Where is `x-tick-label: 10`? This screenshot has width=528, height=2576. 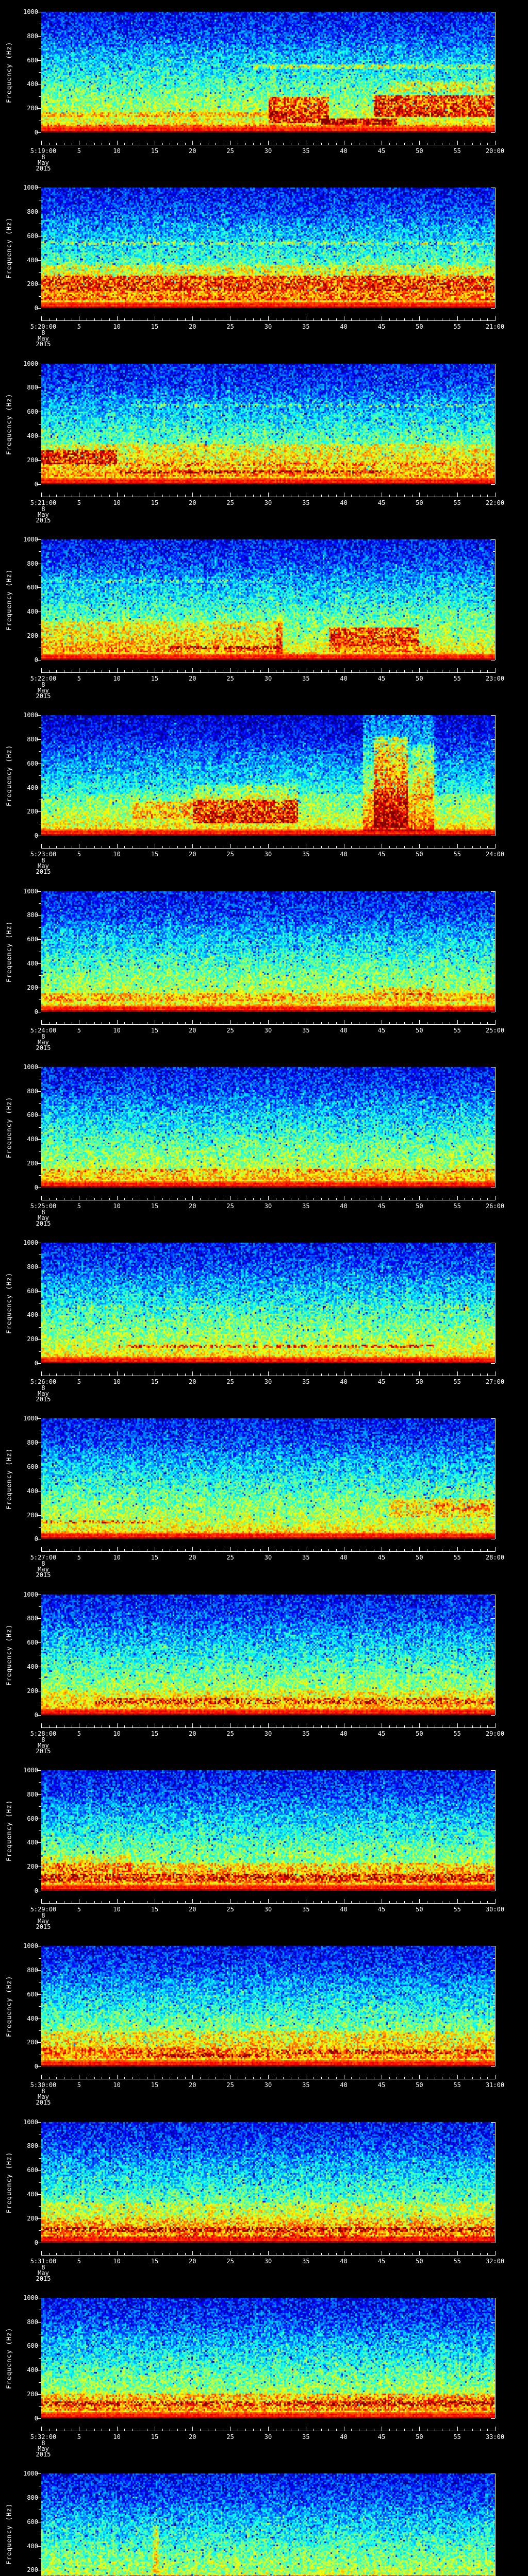 x-tick-label: 10 is located at coordinates (117, 854).